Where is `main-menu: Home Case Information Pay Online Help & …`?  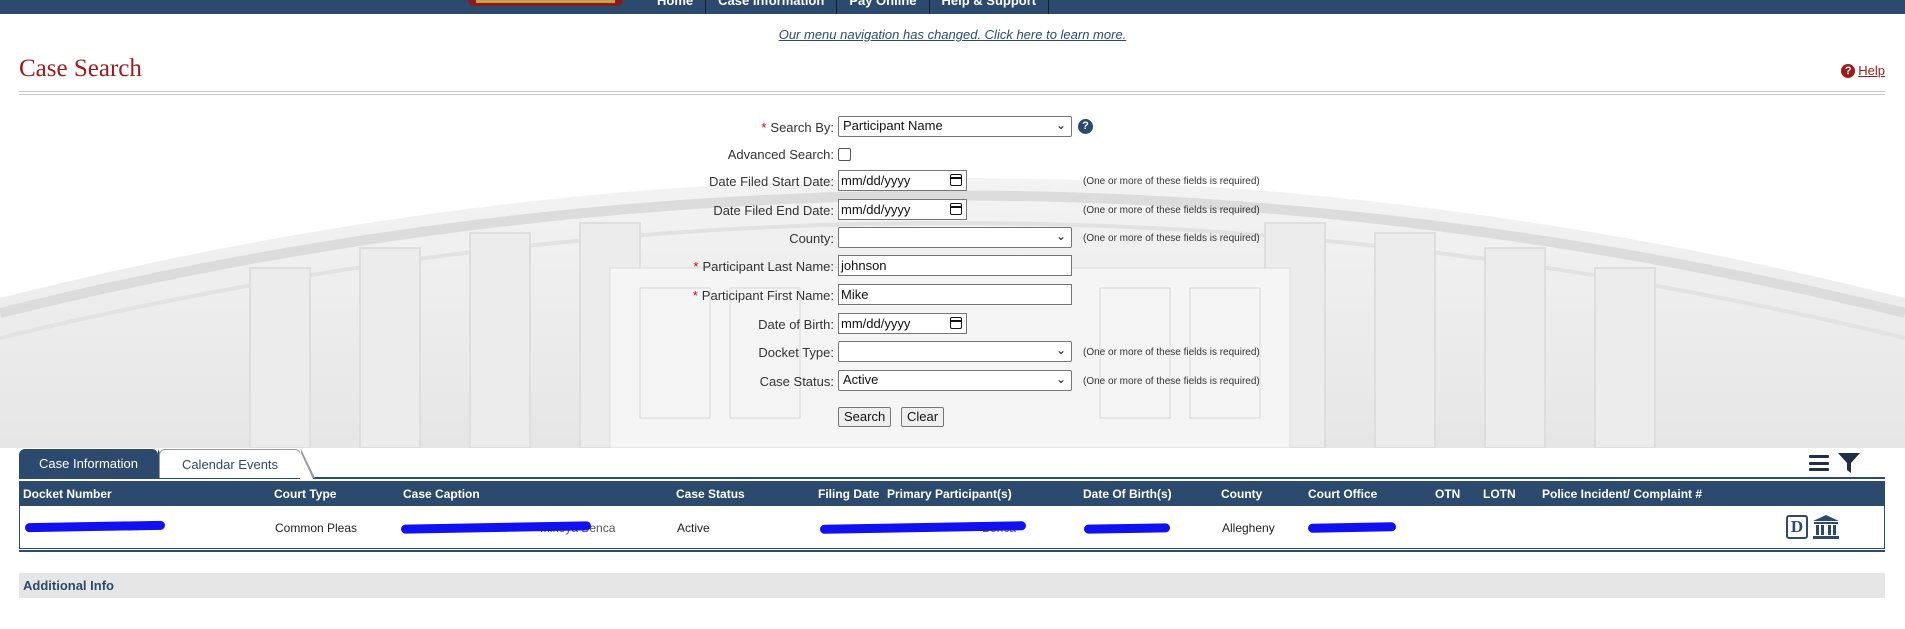
main-menu: Home Case Information Pay Online Help & … is located at coordinates (847, 7).